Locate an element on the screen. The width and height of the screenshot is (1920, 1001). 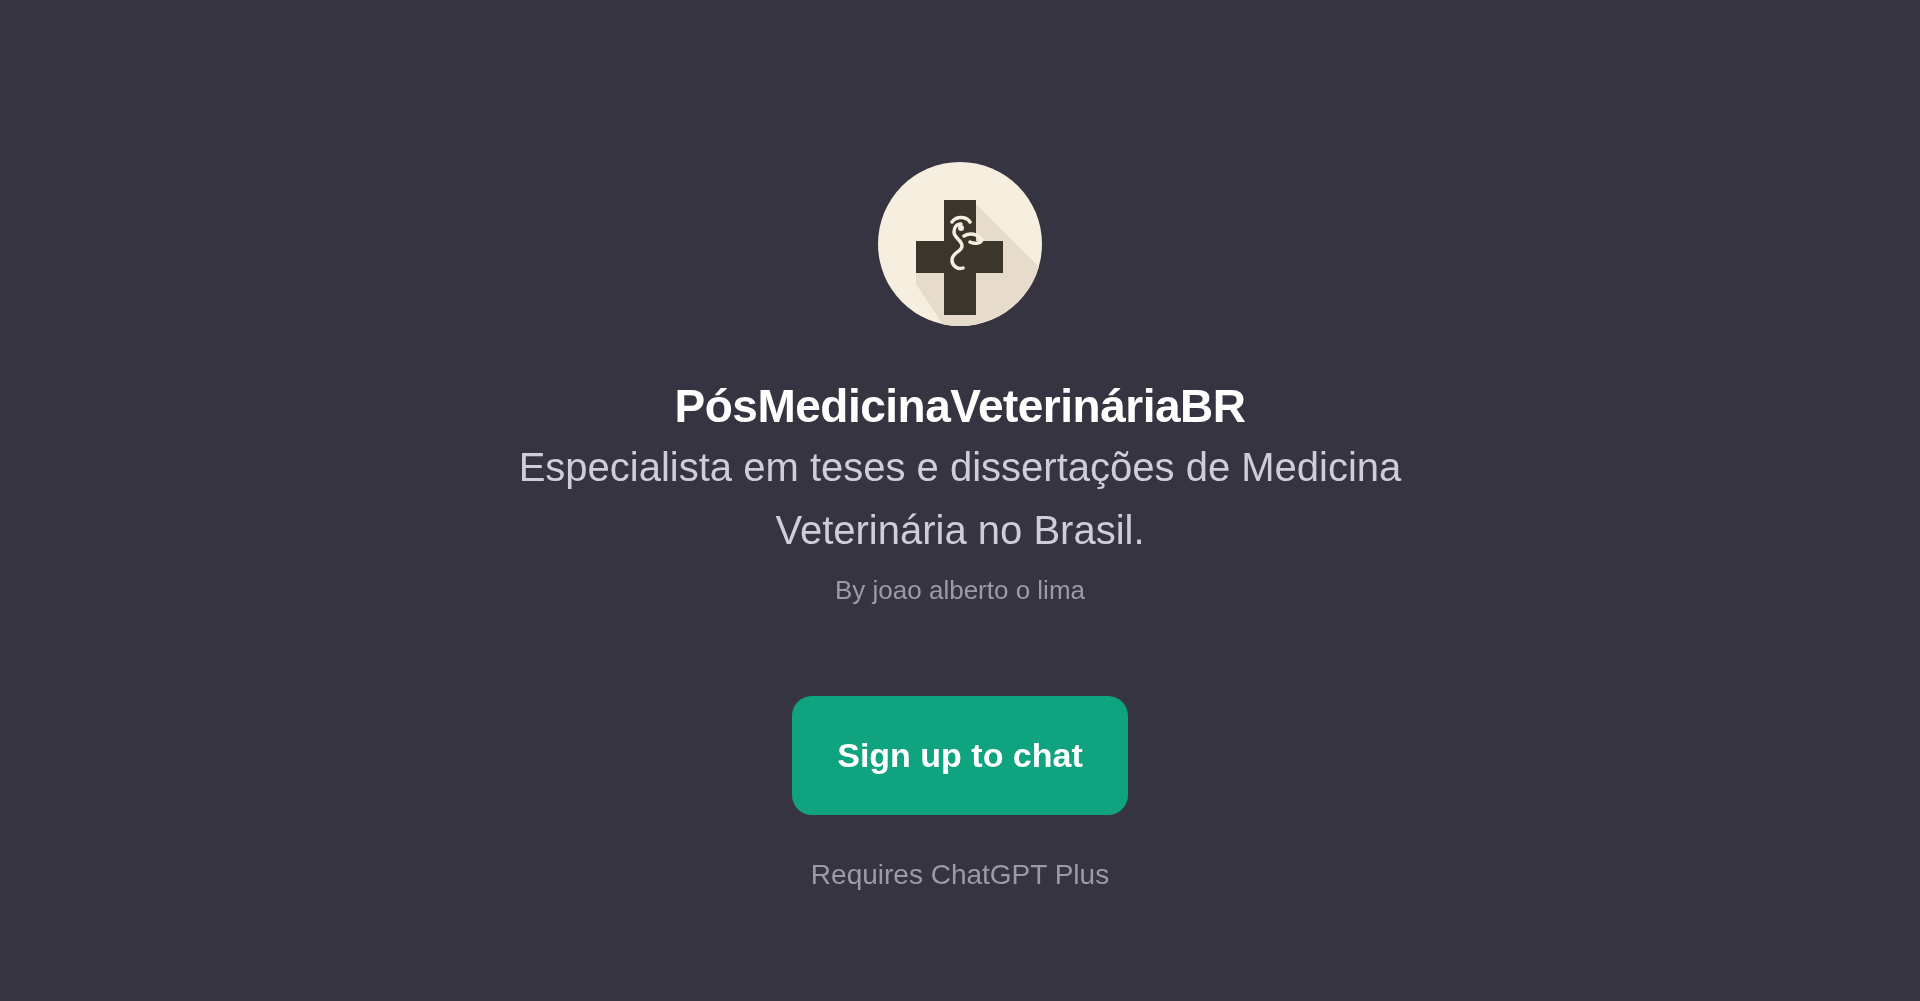
gpt-title: PósMedicinaVeterináriaBR is located at coordinates (960, 406).